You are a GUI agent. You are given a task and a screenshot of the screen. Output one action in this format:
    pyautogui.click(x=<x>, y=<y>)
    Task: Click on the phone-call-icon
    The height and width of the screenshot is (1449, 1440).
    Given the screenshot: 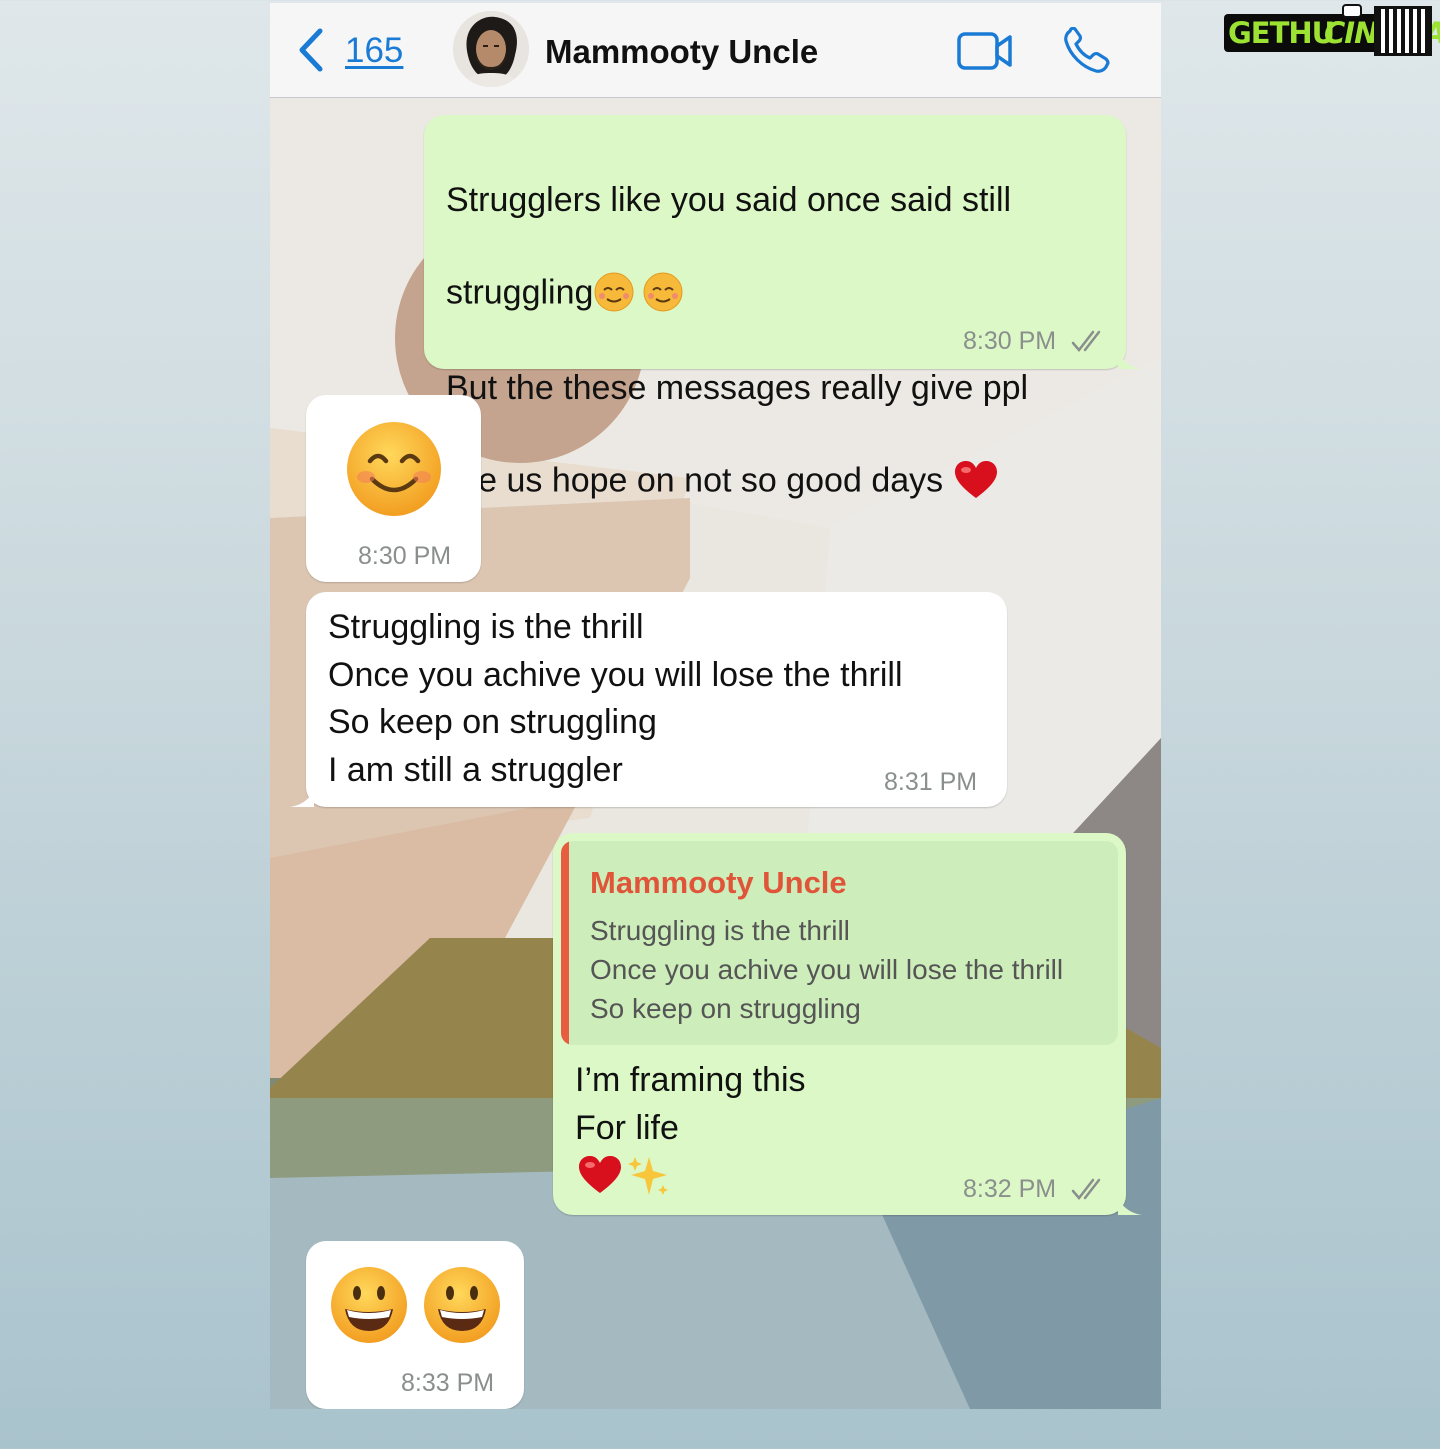 What is the action you would take?
    pyautogui.click(x=1087, y=51)
    